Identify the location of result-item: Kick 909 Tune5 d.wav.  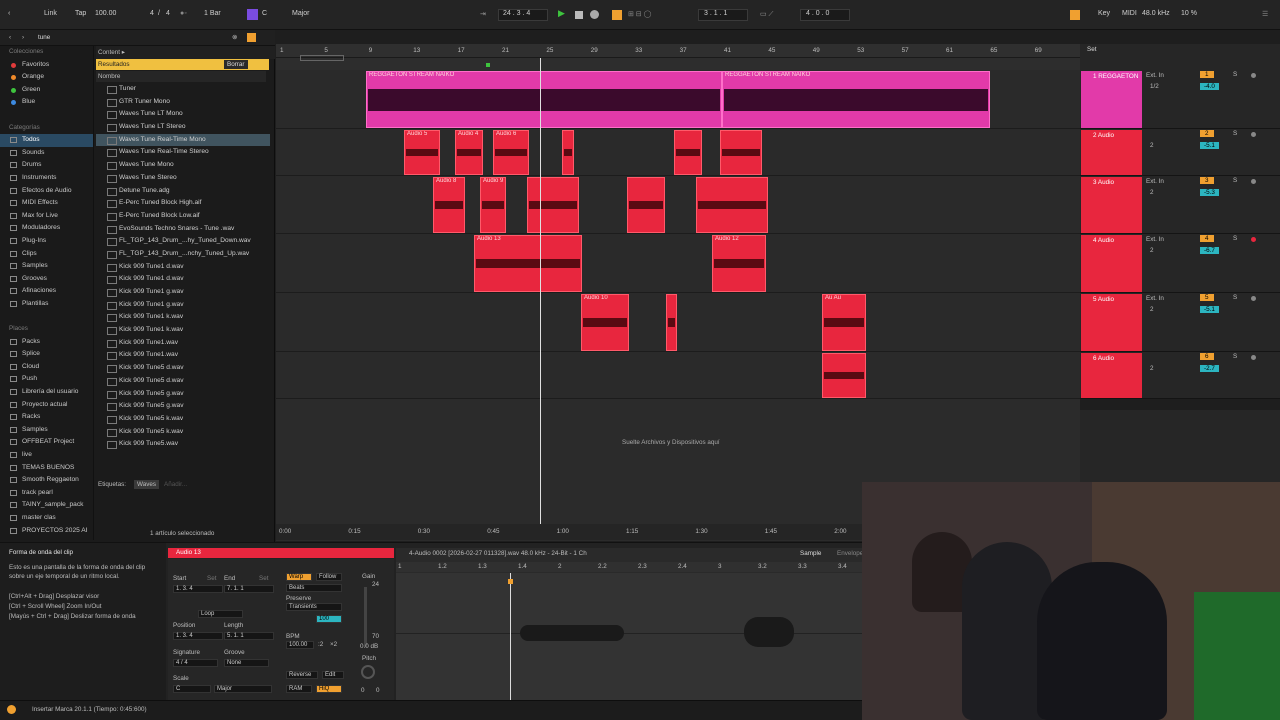
(183, 381).